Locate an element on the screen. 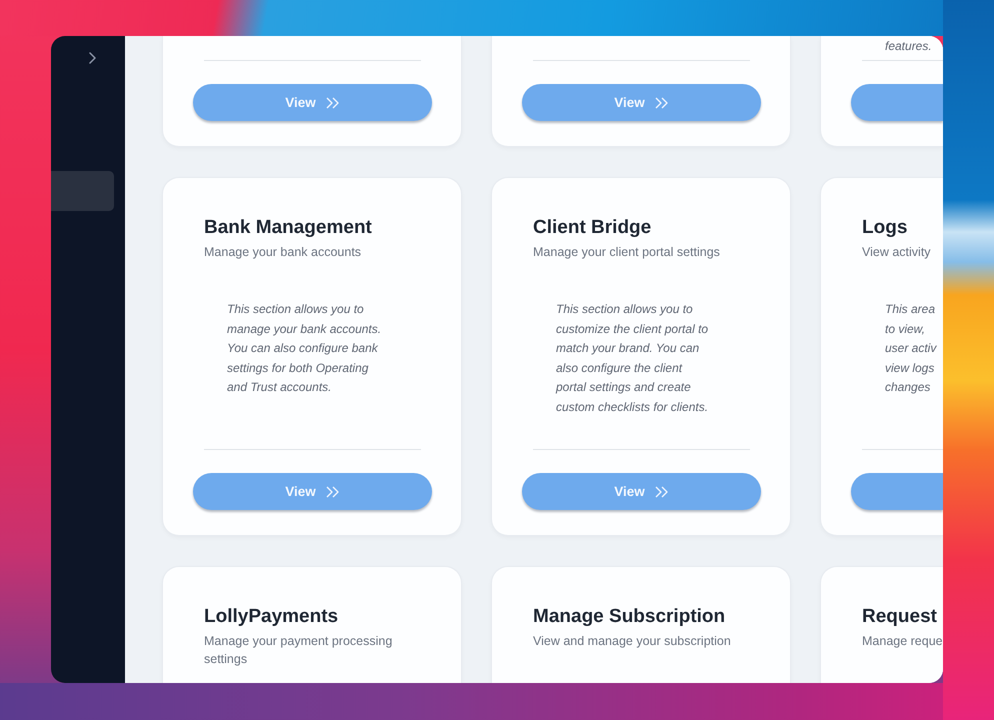  card-description: features. is located at coordinates (908, 47).